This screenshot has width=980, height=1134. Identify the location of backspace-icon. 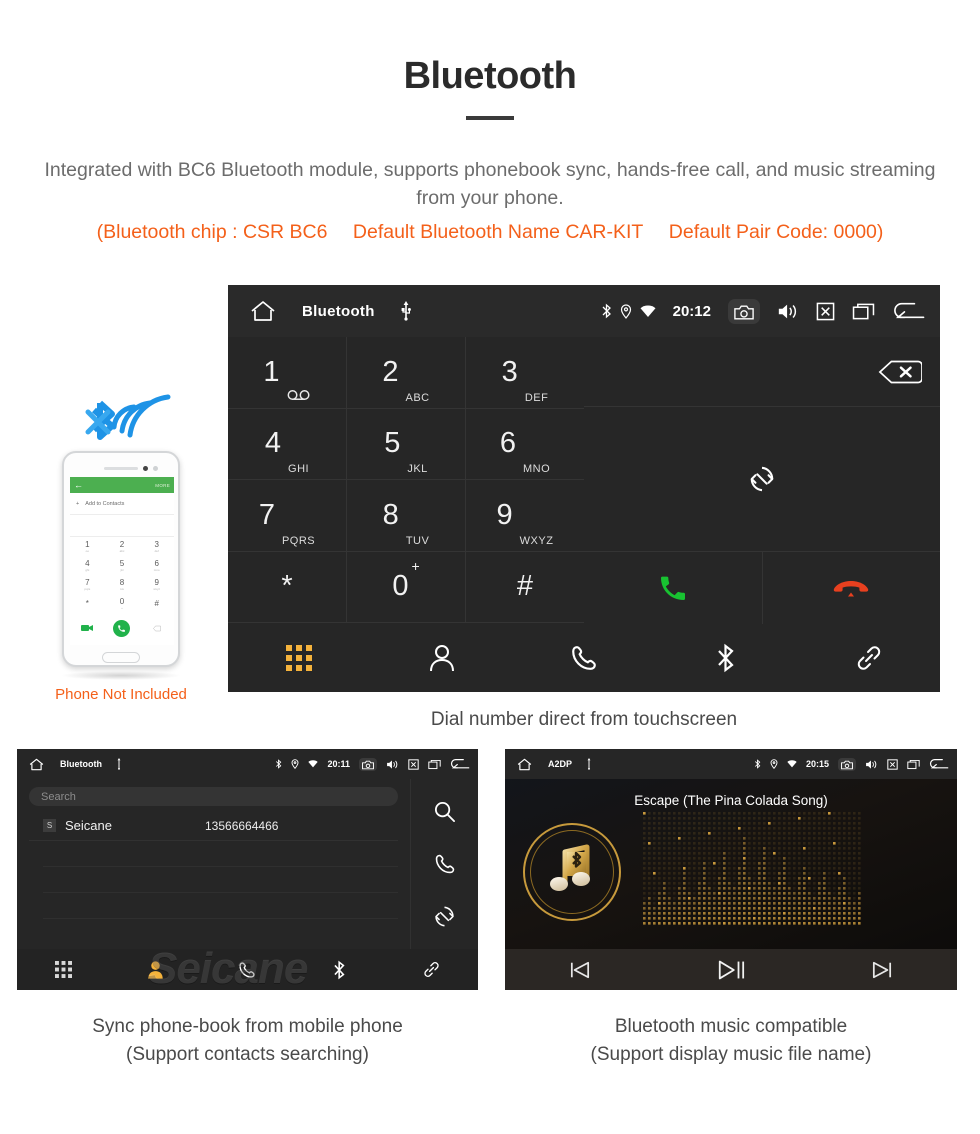
(900, 372).